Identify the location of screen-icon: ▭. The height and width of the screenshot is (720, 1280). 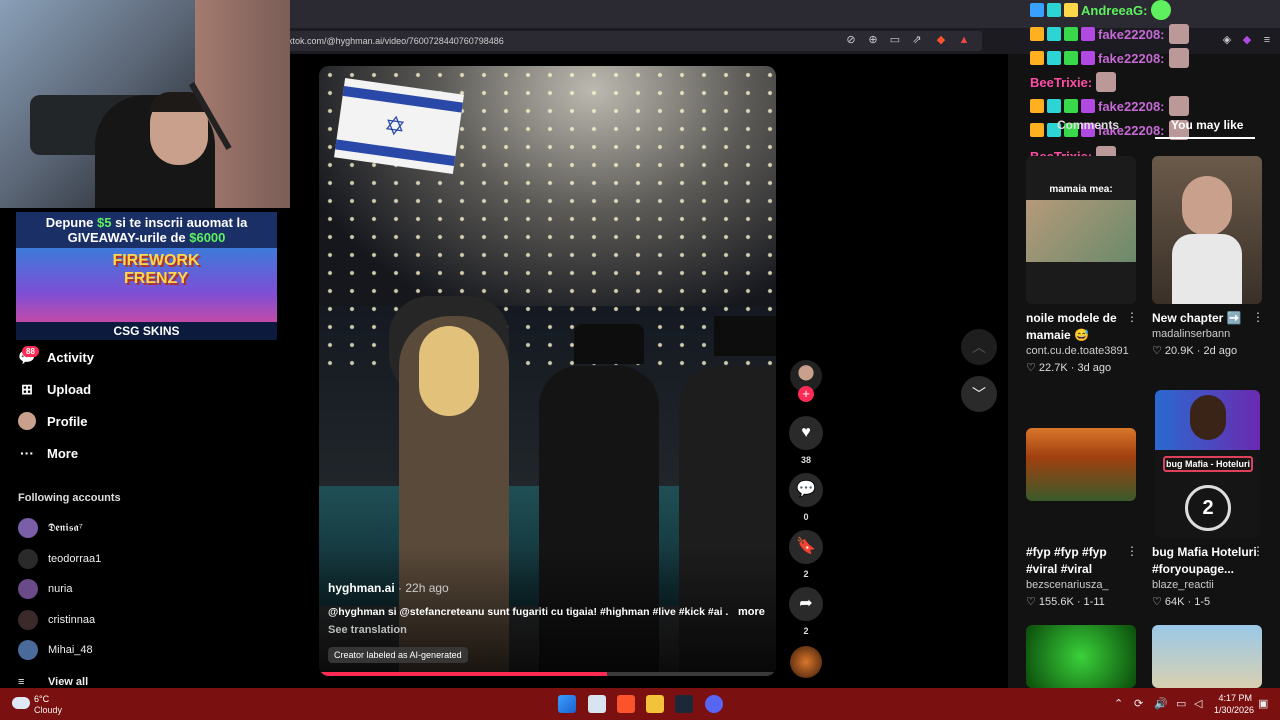
(895, 40).